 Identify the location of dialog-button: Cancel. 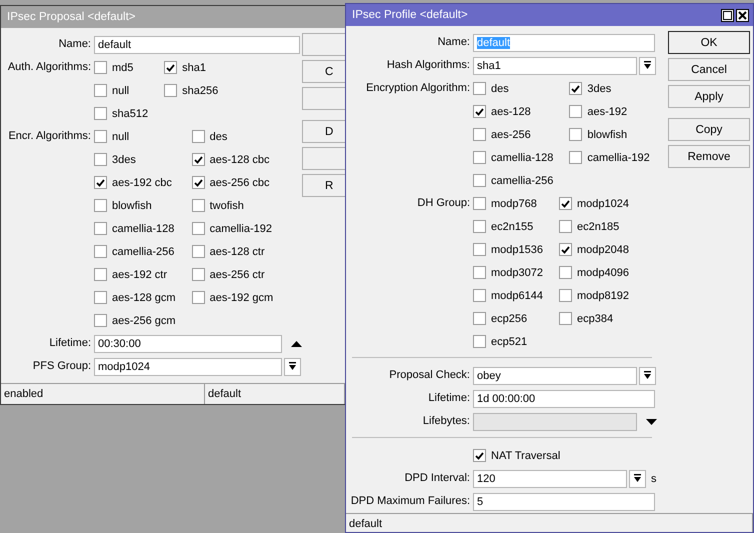
(709, 69).